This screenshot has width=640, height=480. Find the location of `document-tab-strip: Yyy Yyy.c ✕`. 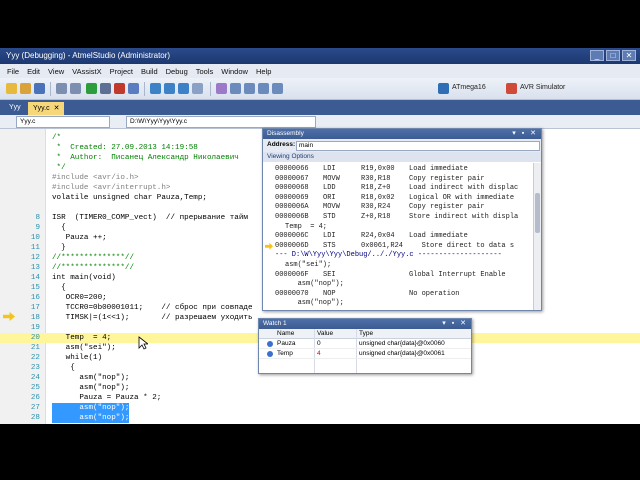

document-tab-strip: Yyy Yyy.c ✕ is located at coordinates (320, 107).